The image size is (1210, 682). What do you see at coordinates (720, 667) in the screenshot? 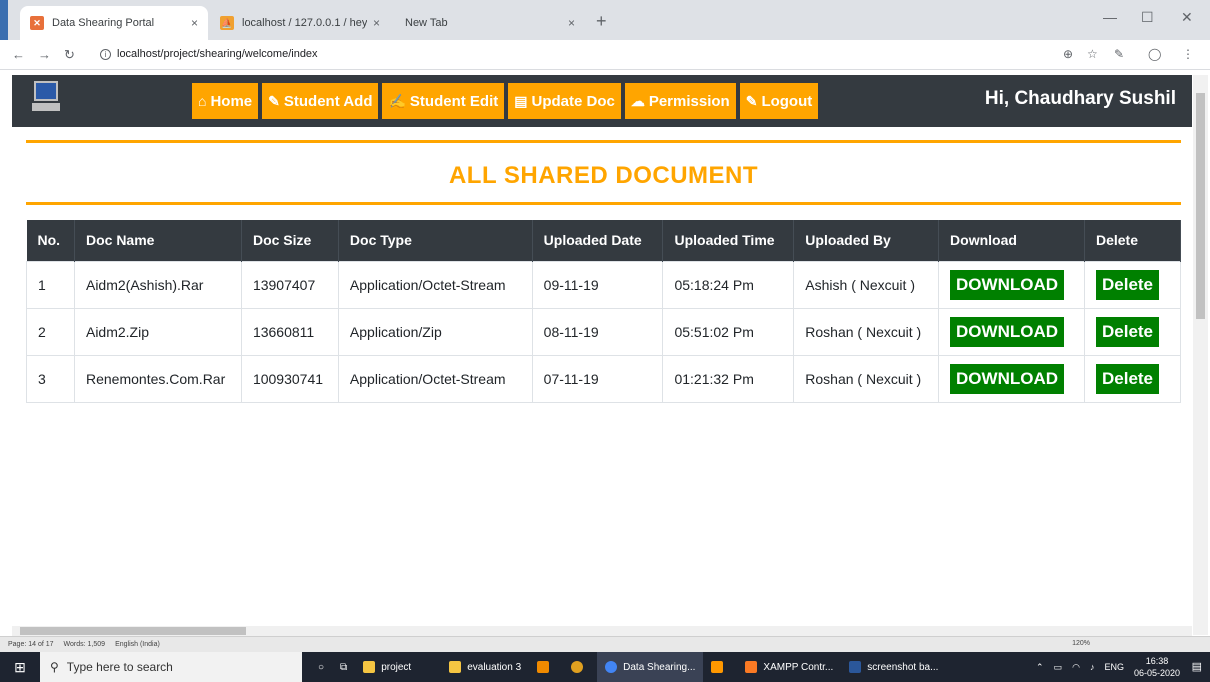
I see `sublime-icon` at bounding box center [720, 667].